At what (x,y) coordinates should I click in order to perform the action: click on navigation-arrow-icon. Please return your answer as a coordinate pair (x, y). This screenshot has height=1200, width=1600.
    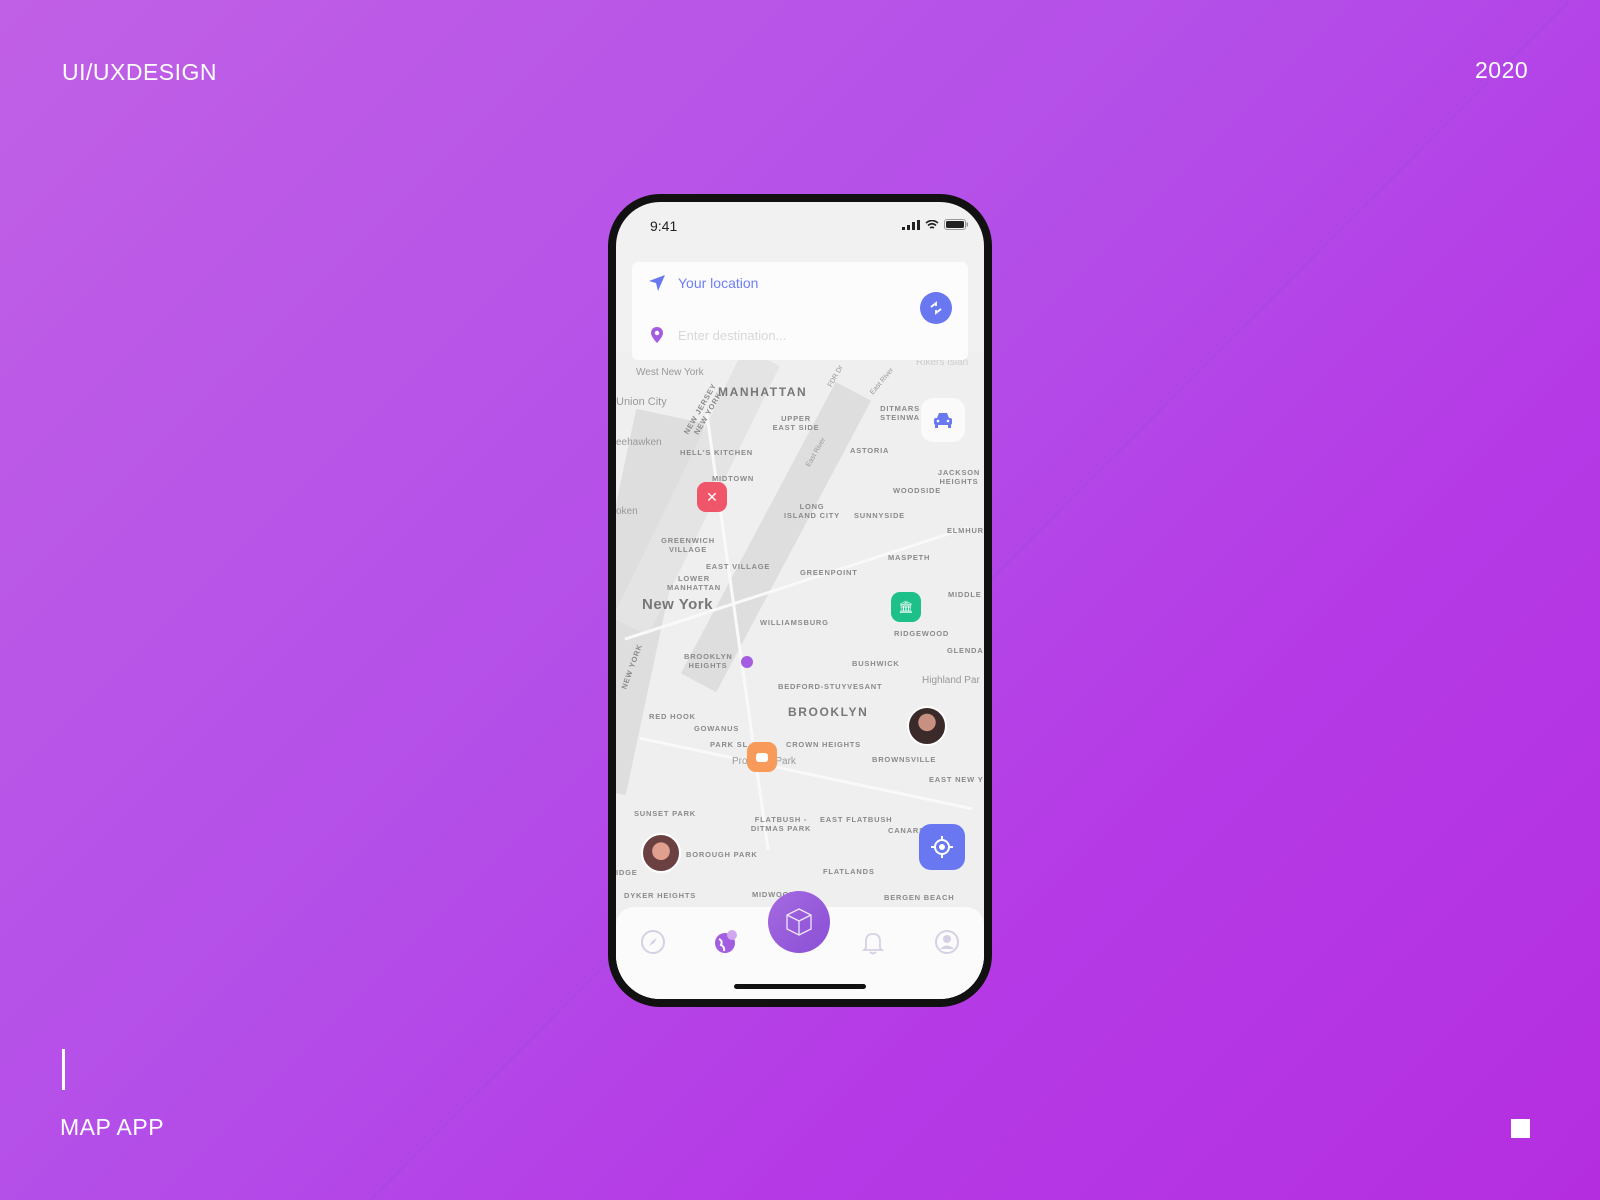
    Looking at the image, I should click on (657, 283).